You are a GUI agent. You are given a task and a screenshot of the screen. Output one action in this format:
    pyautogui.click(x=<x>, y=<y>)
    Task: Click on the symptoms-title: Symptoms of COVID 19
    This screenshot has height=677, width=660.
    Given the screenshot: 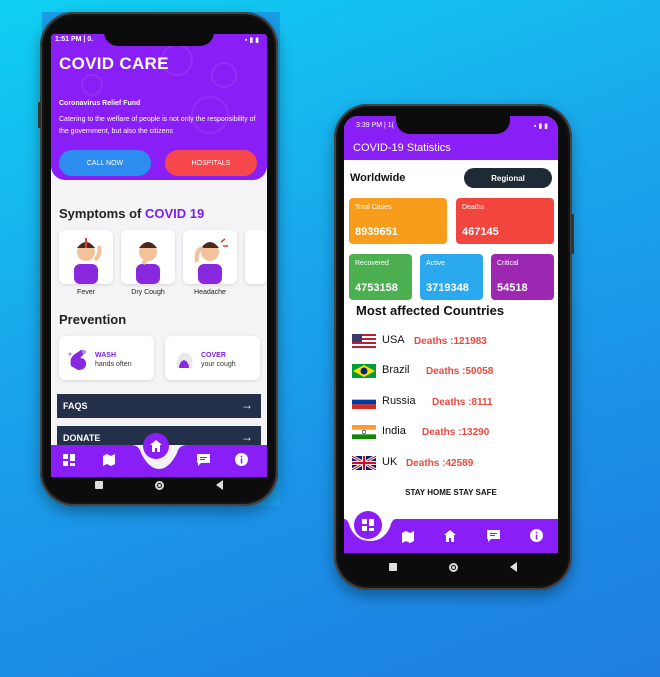 What is the action you would take?
    pyautogui.click(x=132, y=213)
    